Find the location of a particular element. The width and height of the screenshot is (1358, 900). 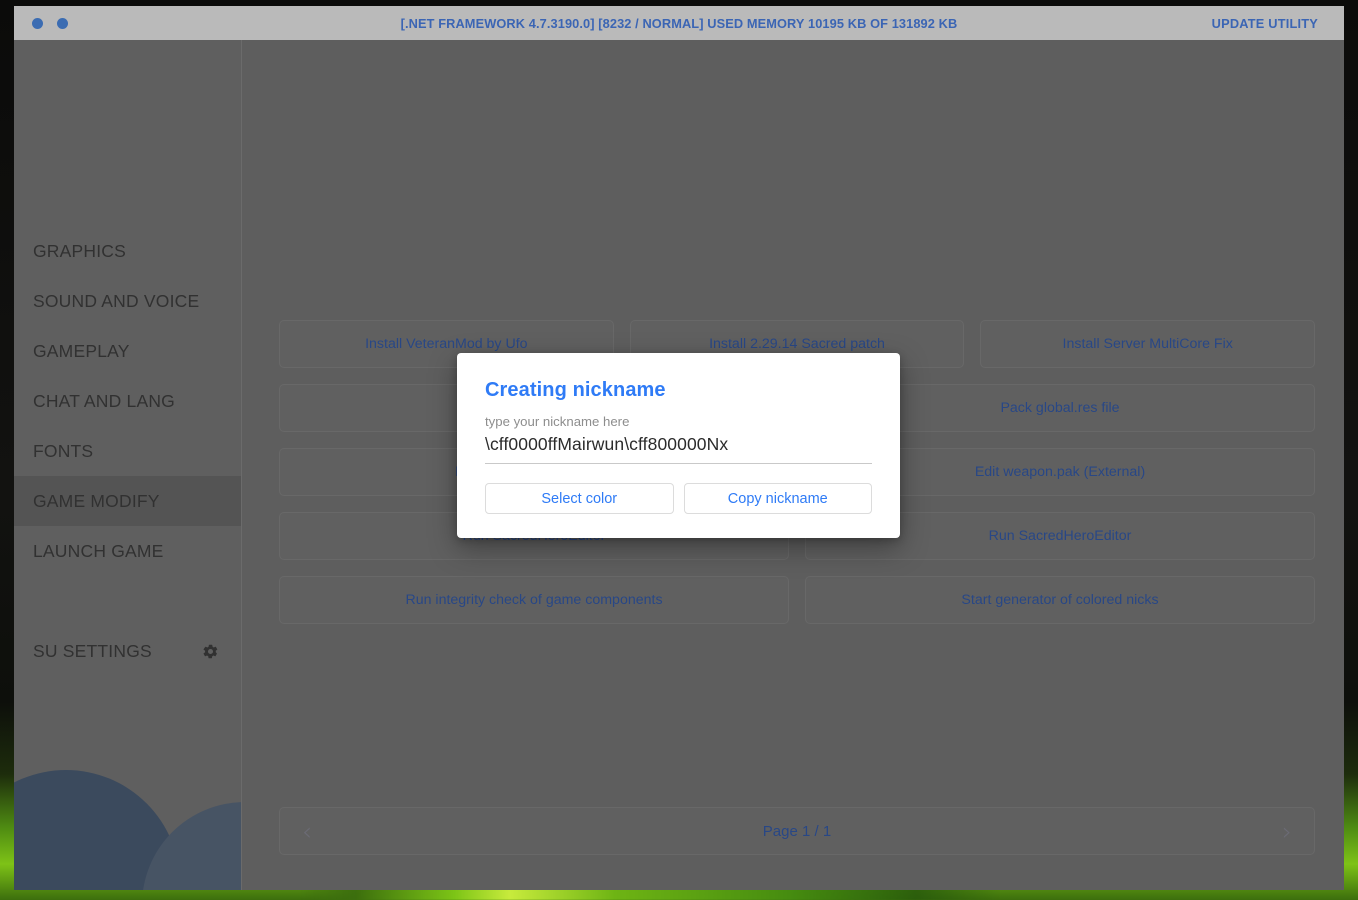

nickname-input is located at coordinates (678, 448).